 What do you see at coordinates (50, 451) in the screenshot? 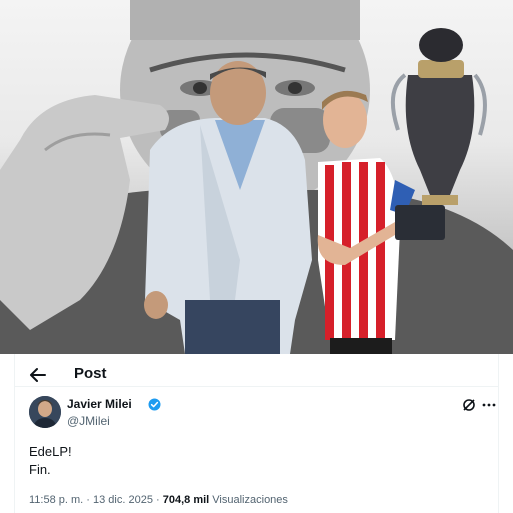
I see `post-text-line: EdeLP!` at bounding box center [50, 451].